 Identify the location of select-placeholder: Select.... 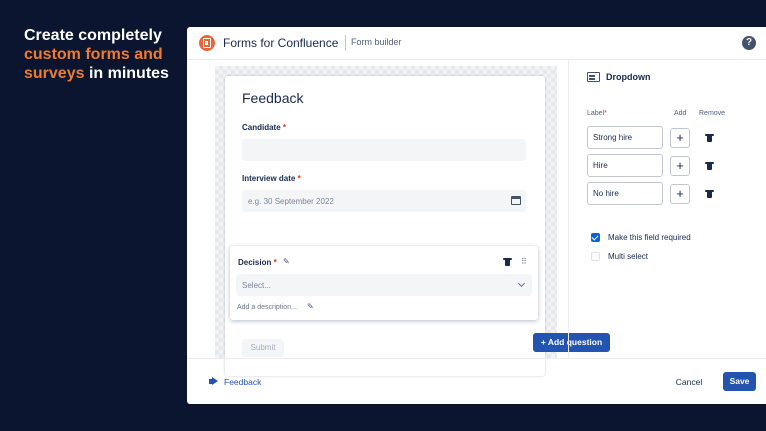
(256, 285).